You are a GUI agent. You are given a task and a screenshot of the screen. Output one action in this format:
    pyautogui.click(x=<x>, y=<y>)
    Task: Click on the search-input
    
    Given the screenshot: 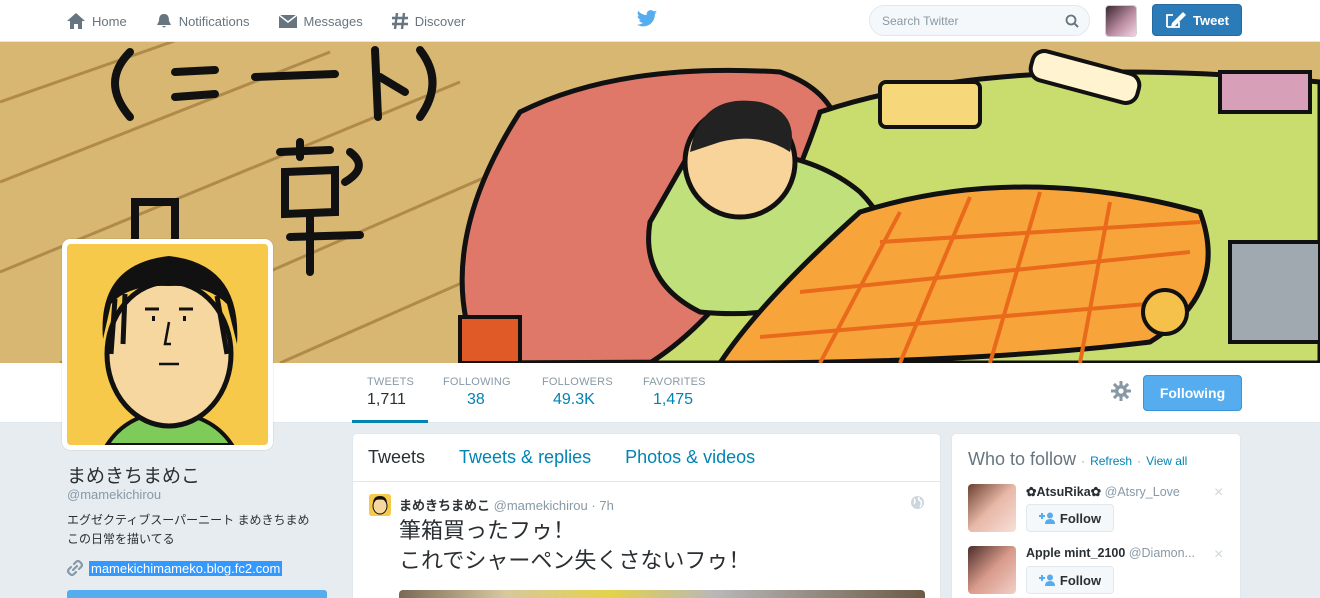 What is the action you would take?
    pyautogui.click(x=967, y=20)
    